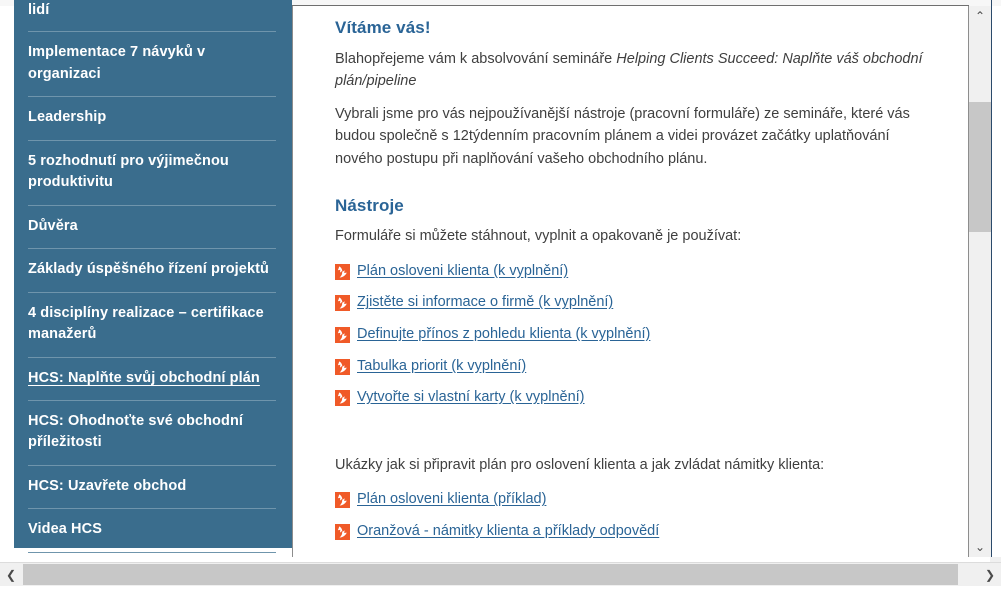  I want to click on list-item: Vytvořte si vlastní karty (k vyplnění), so click(636, 398).